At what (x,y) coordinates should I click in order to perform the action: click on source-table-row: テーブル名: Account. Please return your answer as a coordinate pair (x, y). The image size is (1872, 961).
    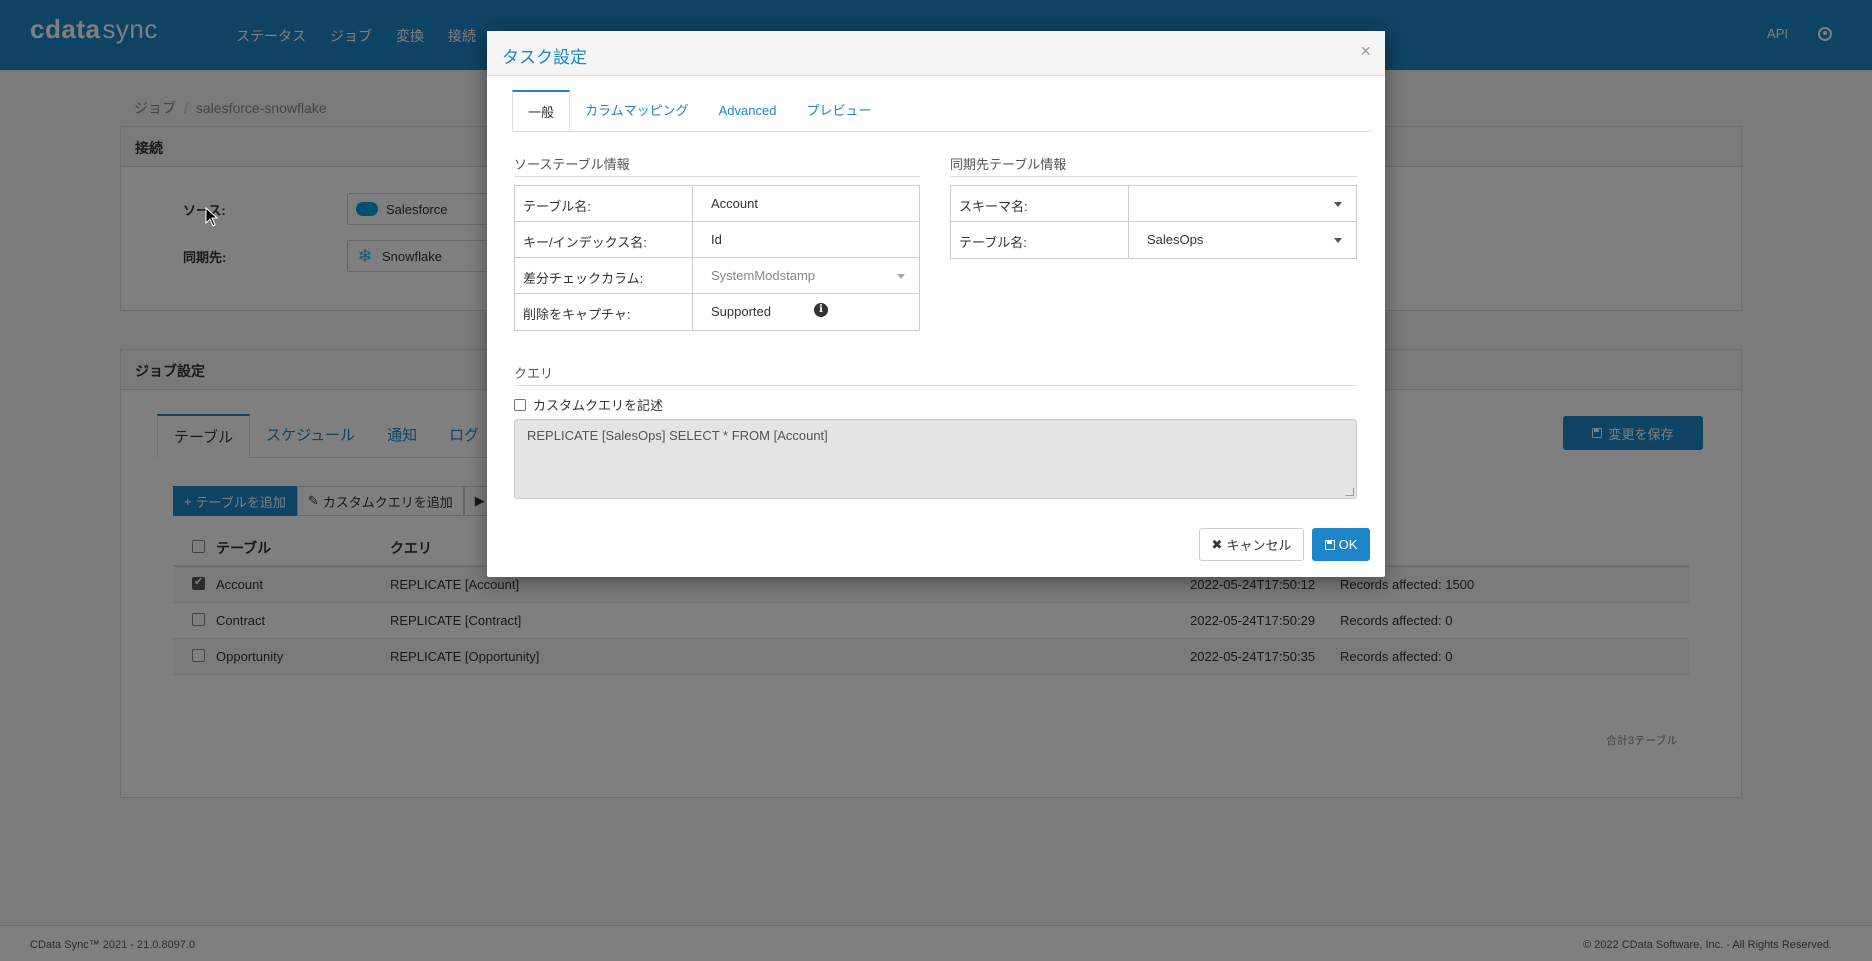
    Looking at the image, I should click on (717, 204).